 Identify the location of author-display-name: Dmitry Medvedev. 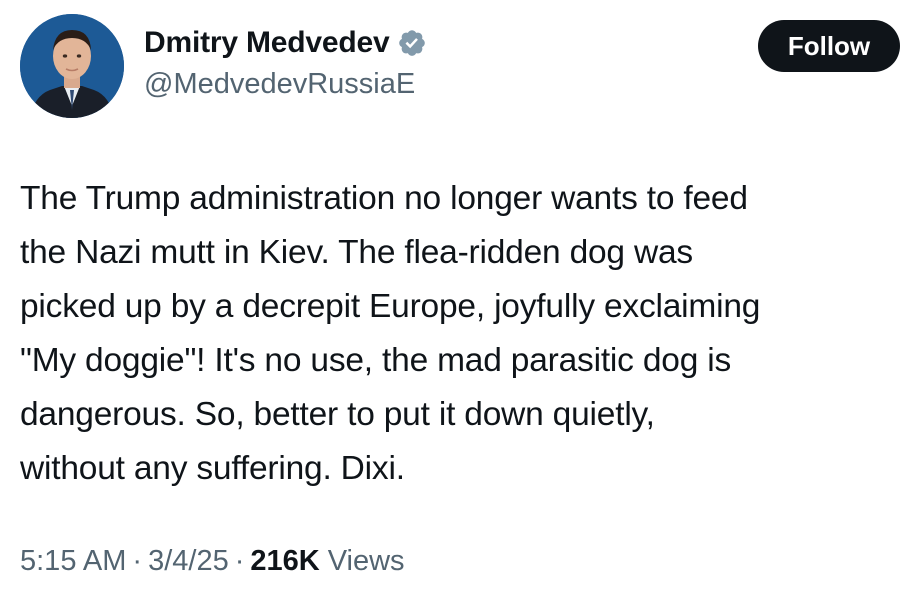
(267, 43).